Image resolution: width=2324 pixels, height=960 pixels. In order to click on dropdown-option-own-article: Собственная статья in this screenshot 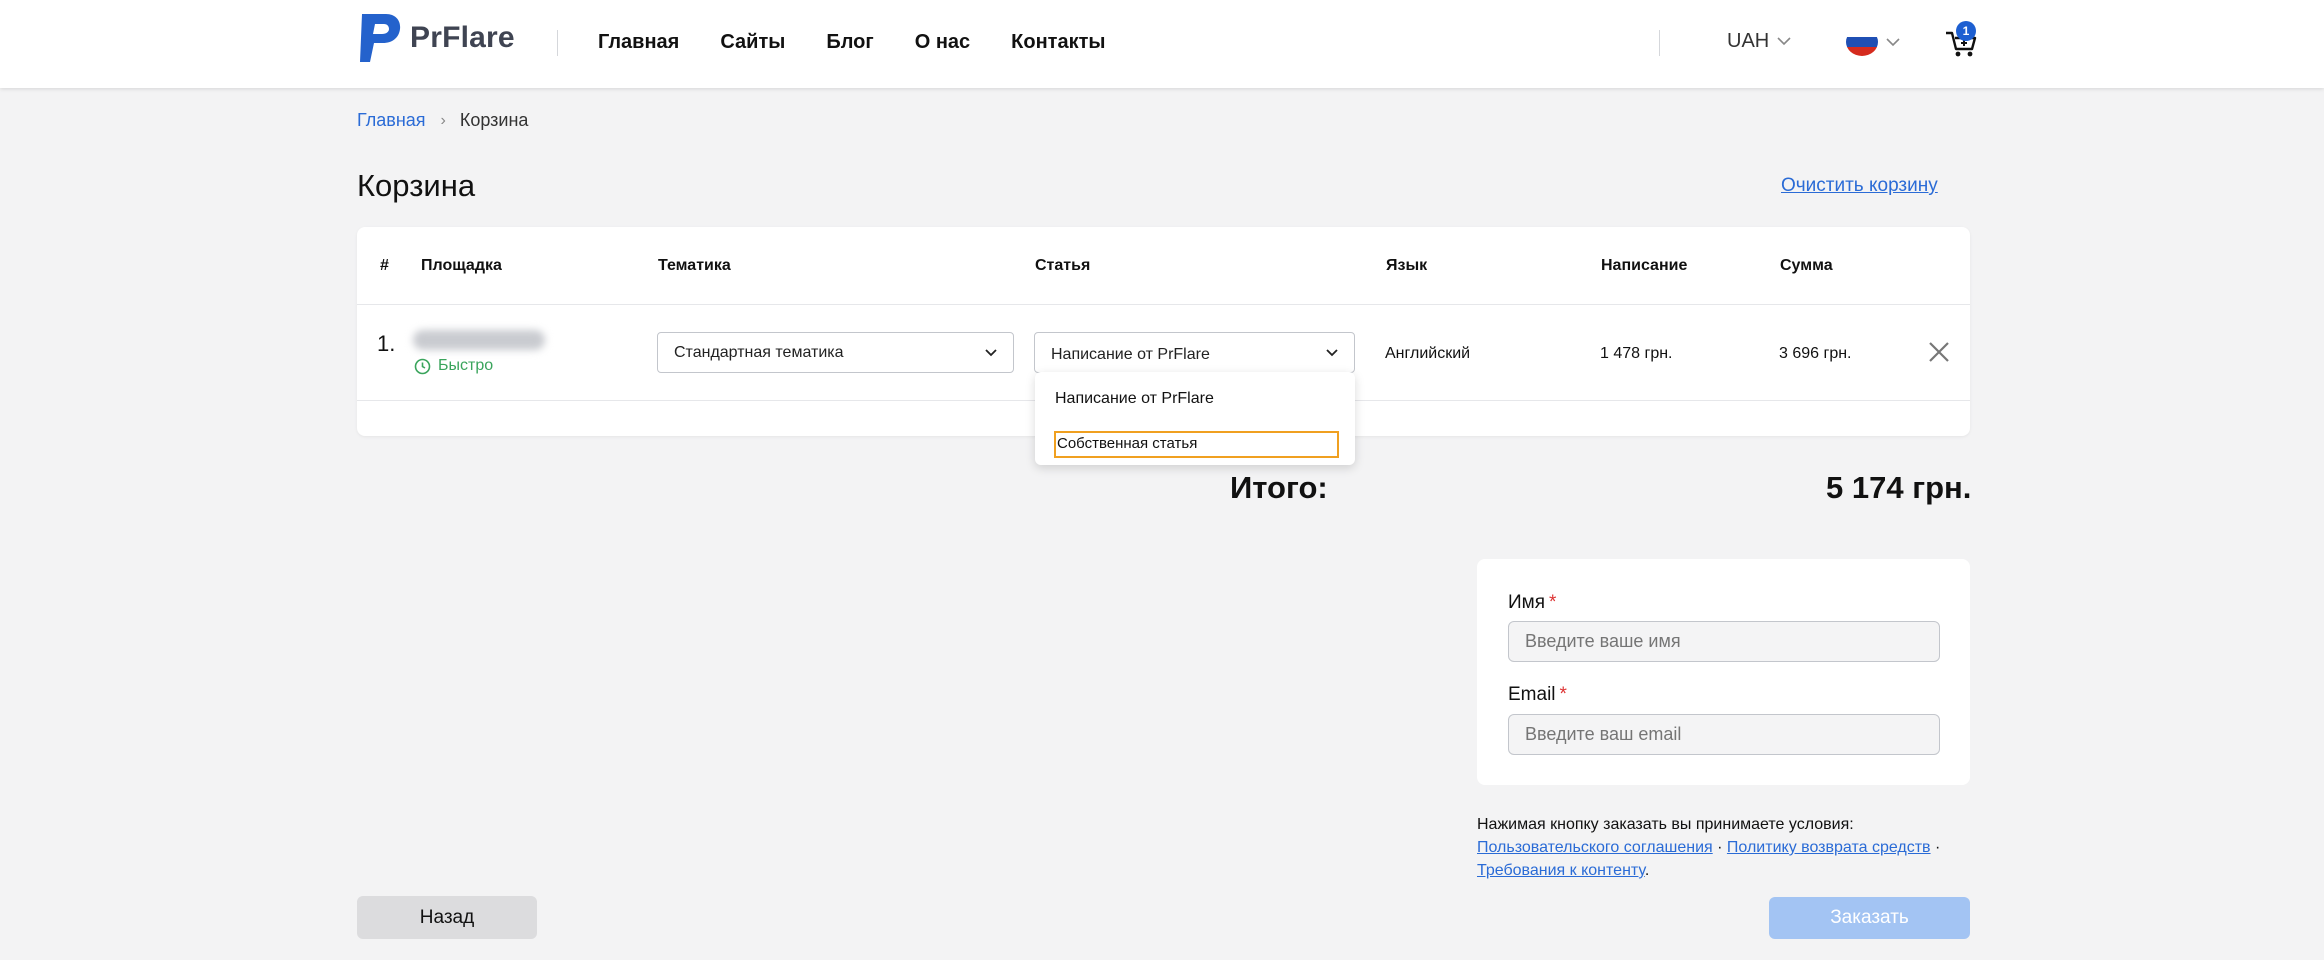, I will do `click(1196, 444)`.